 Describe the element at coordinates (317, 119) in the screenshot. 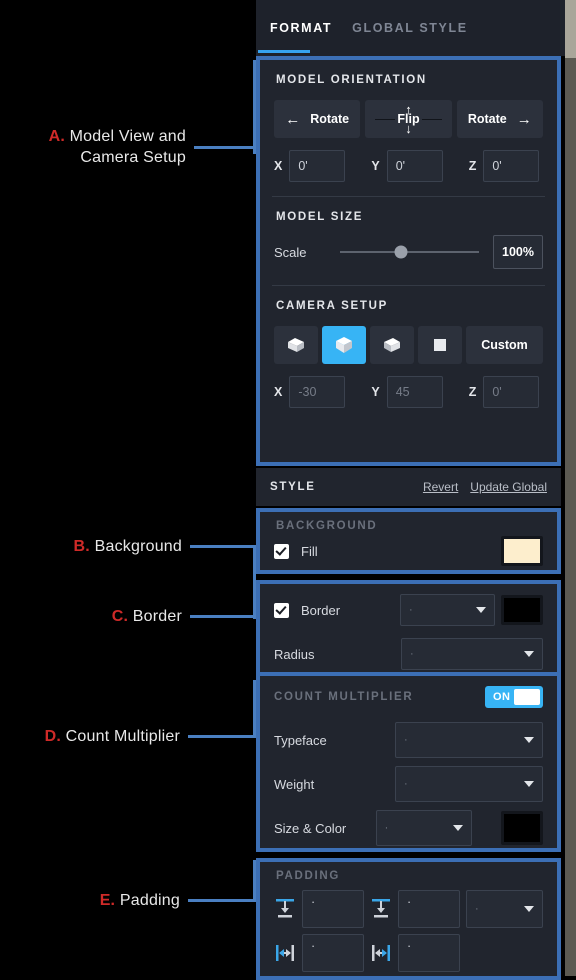

I see `rotate-left-button: ← Rotate` at that location.